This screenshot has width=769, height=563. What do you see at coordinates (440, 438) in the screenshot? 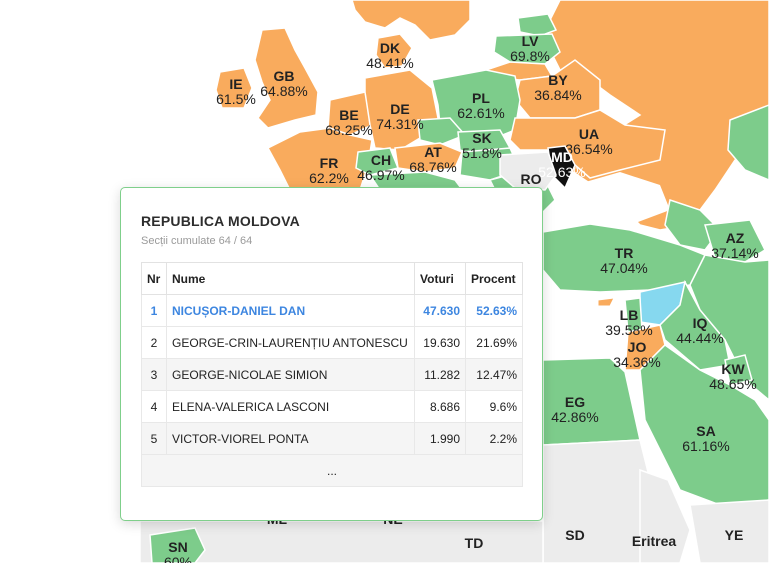
I see `row-votes: 1.990` at bounding box center [440, 438].